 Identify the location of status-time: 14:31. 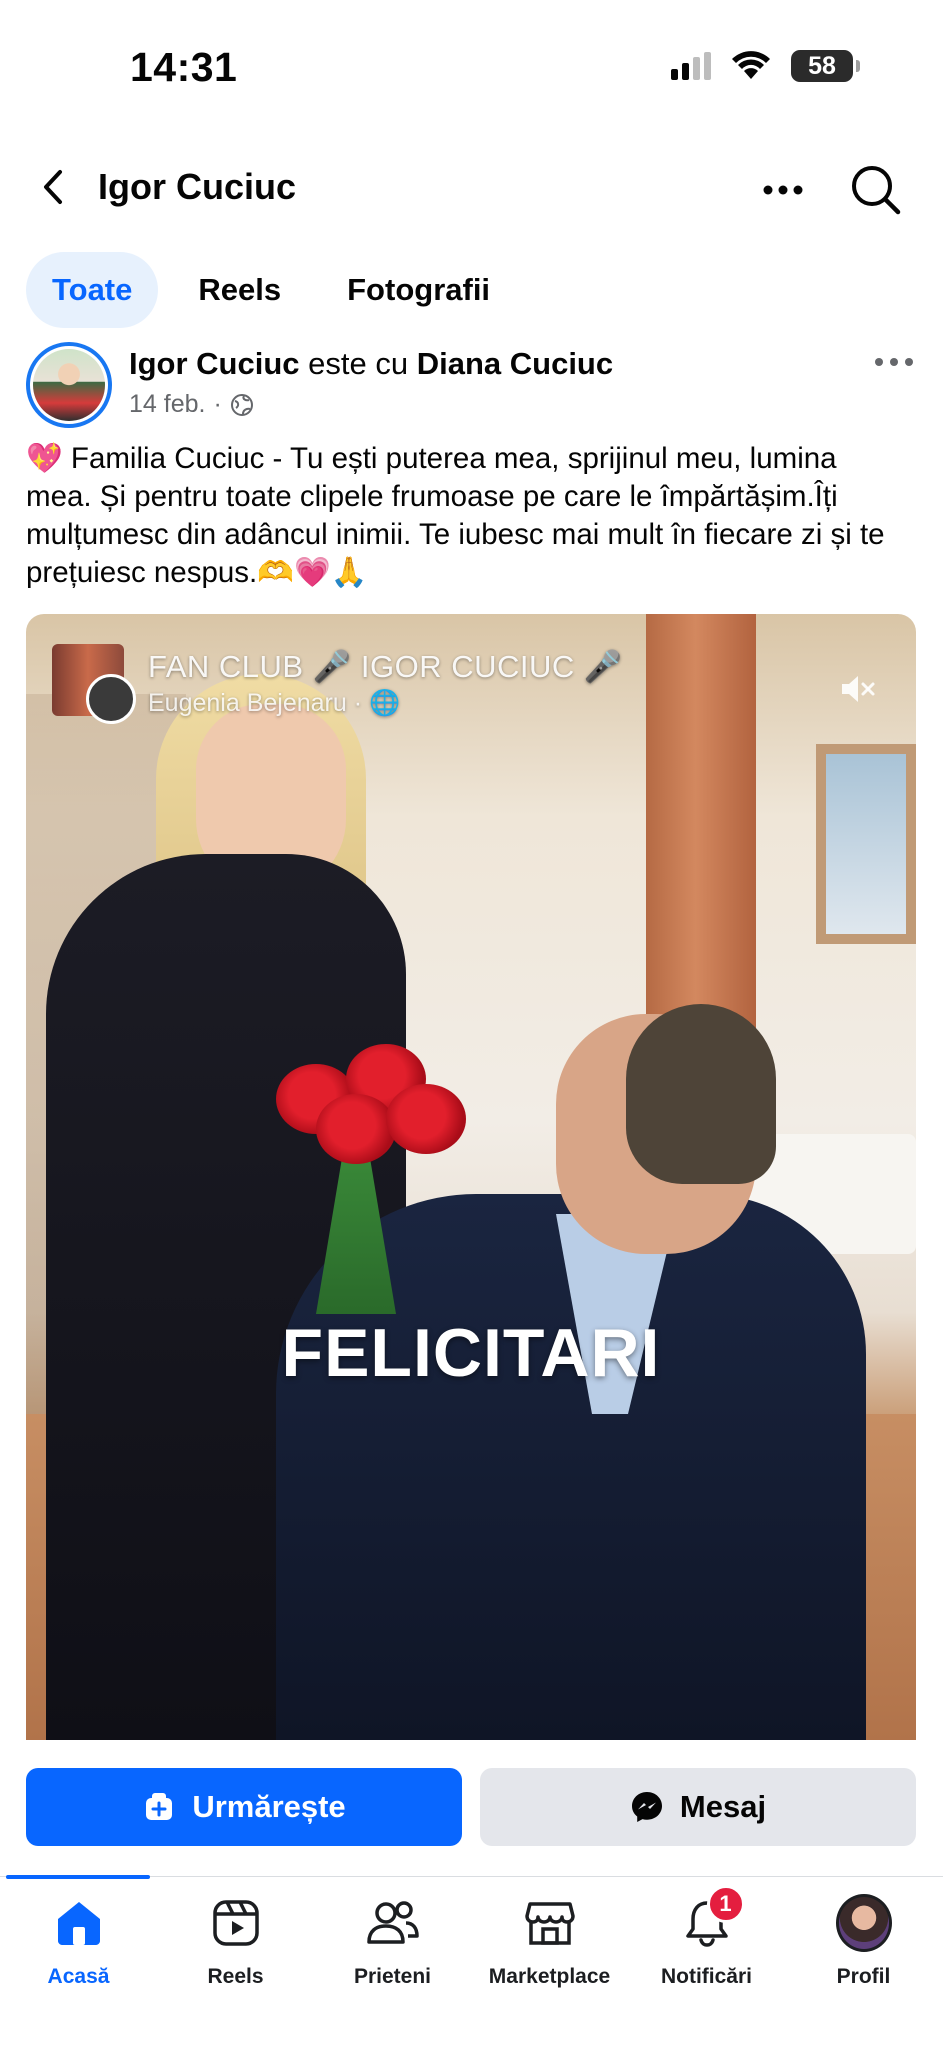
(184, 67).